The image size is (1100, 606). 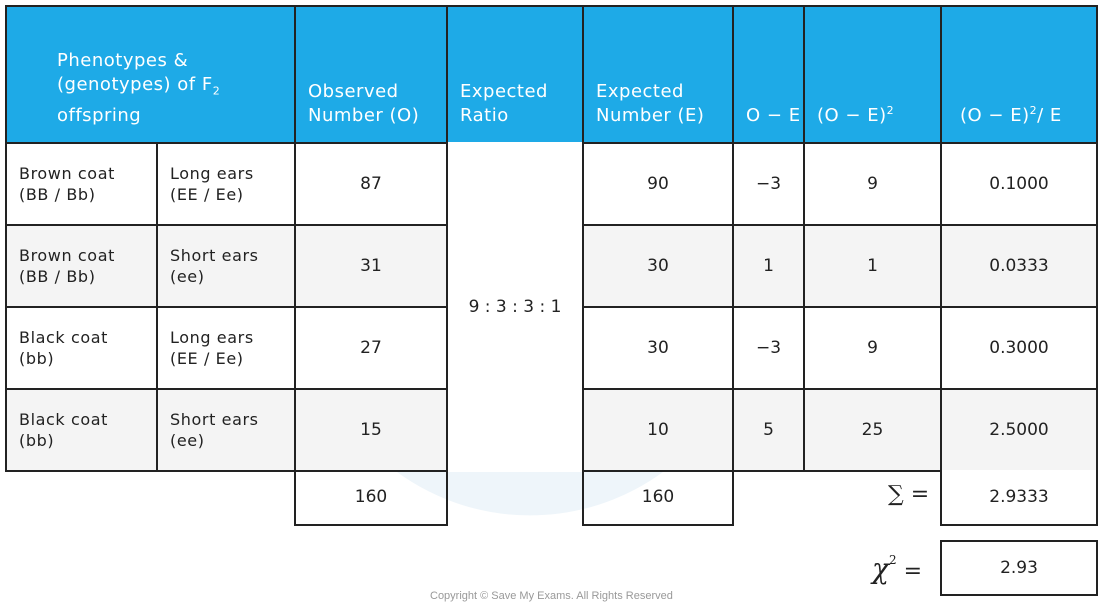 I want to click on header-chi-term: (O − E)2/ E, so click(x=1019, y=74).